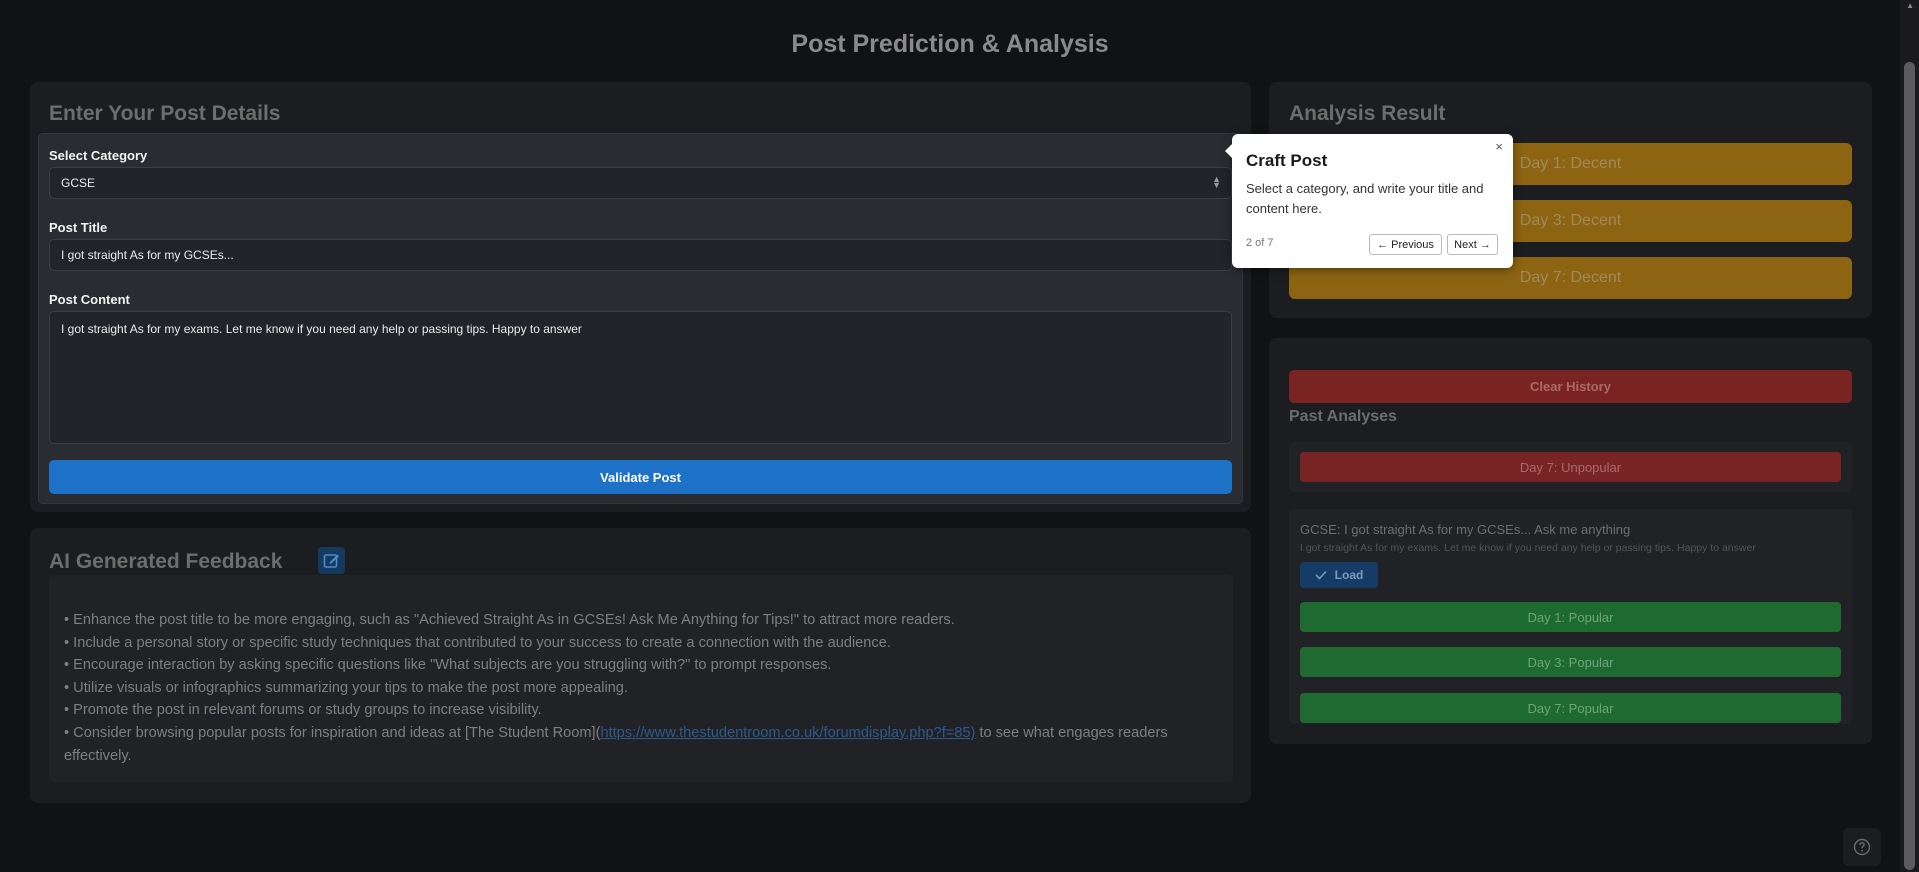  I want to click on edit-icon, so click(331, 561).